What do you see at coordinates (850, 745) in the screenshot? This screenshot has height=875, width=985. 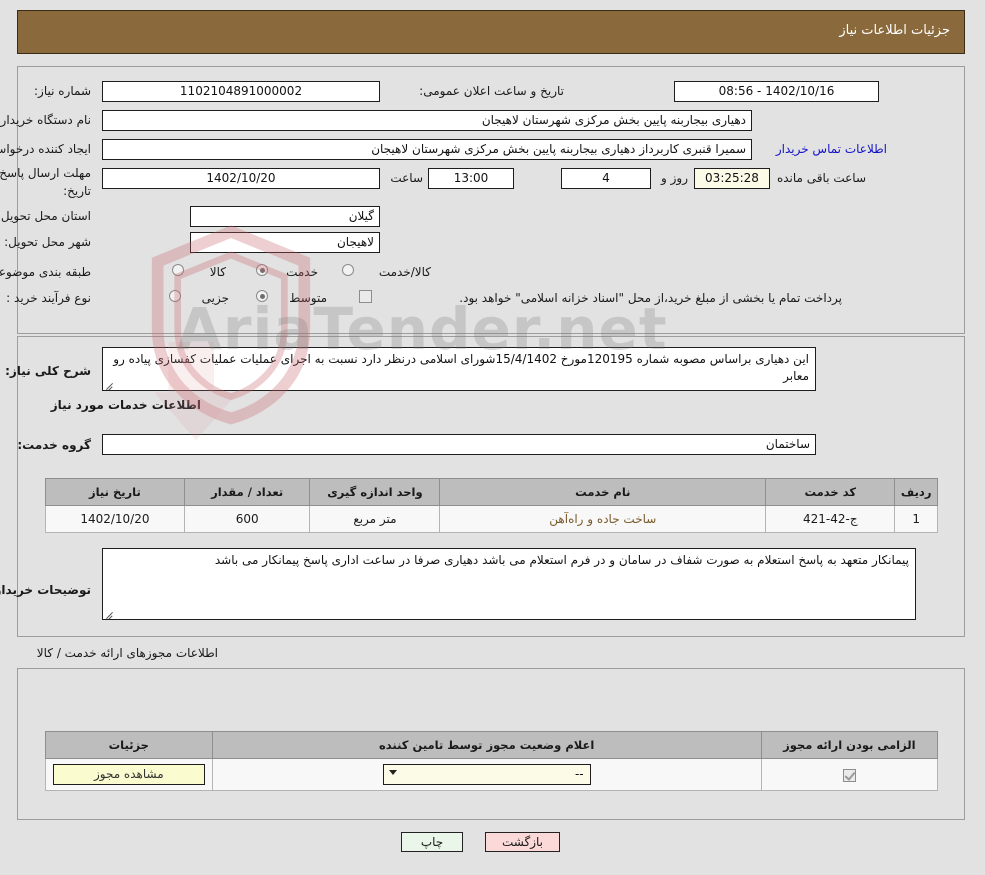 I see `col-license-required: الزامی بودن ارائه مجوز` at bounding box center [850, 745].